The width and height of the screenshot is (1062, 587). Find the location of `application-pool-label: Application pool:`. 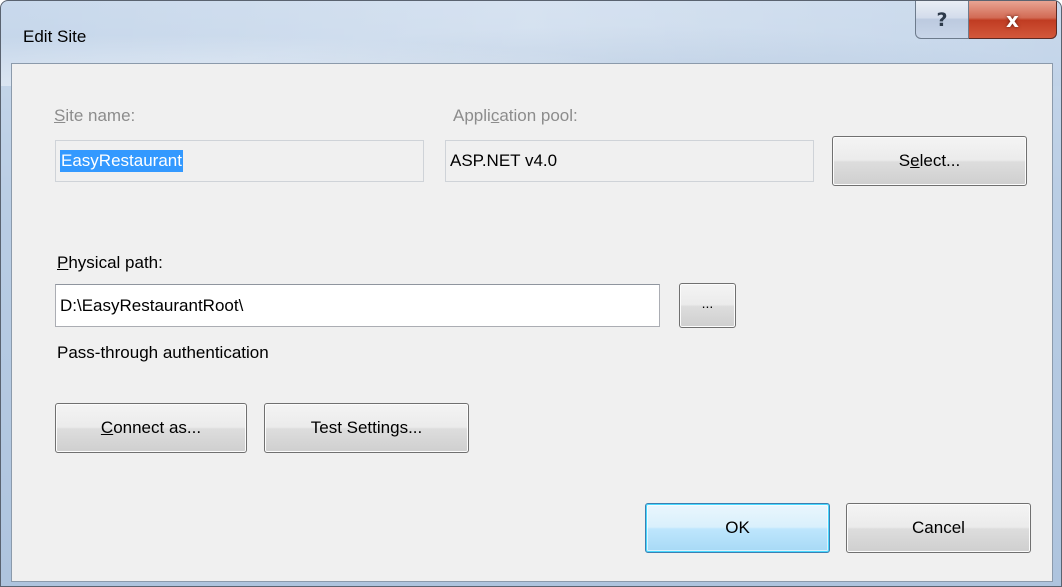

application-pool-label: Application pool: is located at coordinates (515, 115).